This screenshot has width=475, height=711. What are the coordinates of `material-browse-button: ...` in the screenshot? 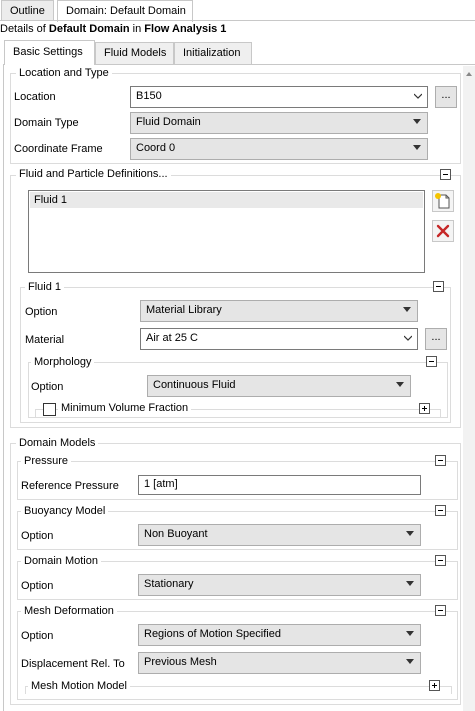 It's located at (436, 339).